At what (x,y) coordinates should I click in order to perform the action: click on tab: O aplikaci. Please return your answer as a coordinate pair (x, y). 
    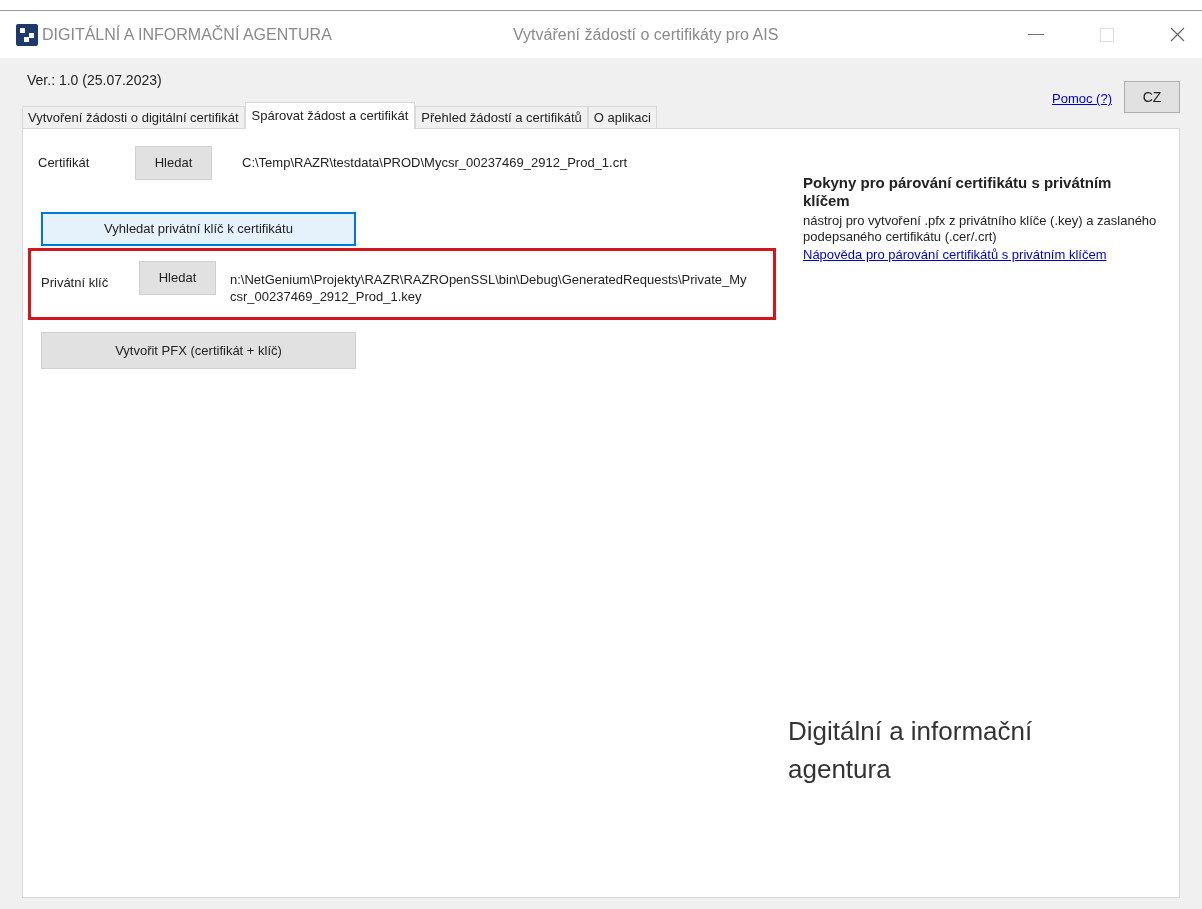
    Looking at the image, I should click on (622, 117).